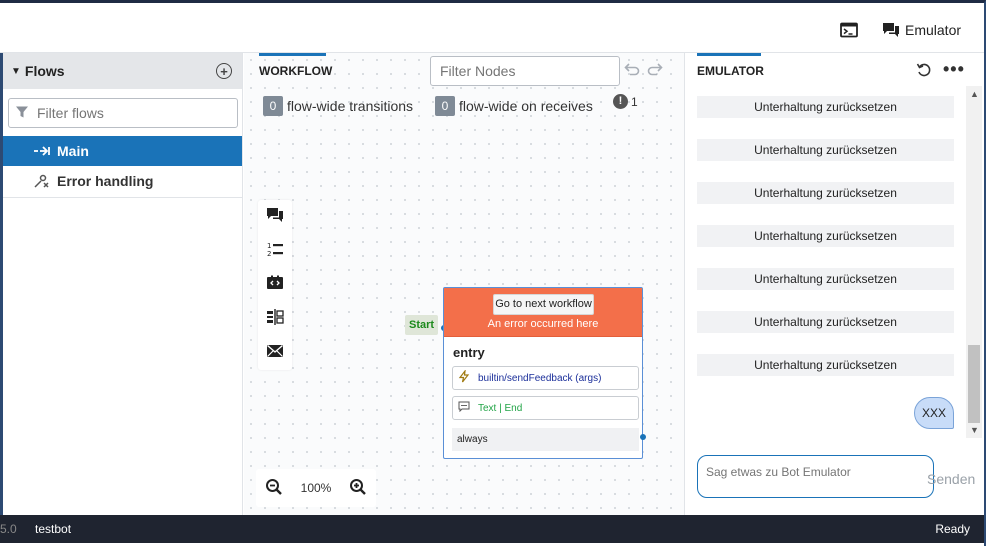 The width and height of the screenshot is (986, 546). I want to click on lightning-icon, so click(464, 377).